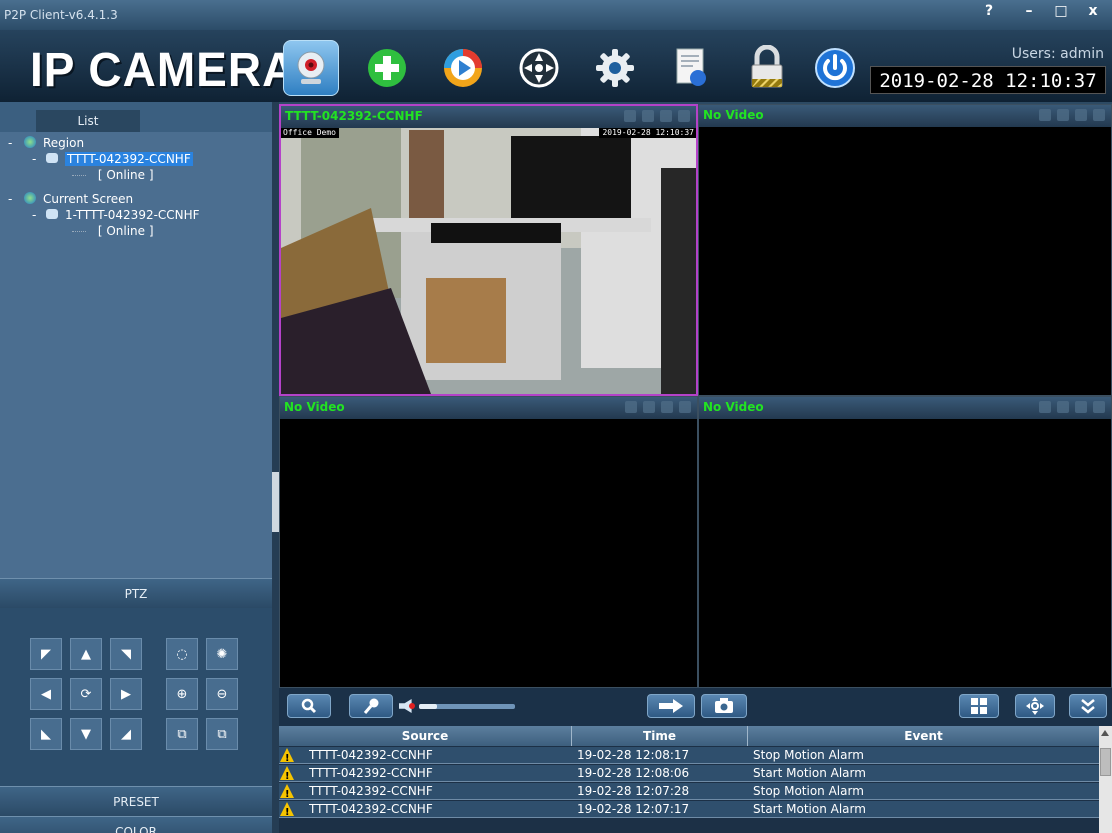 This screenshot has width=1112, height=833. Describe the element at coordinates (463, 68) in the screenshot. I see `playback-button` at that location.